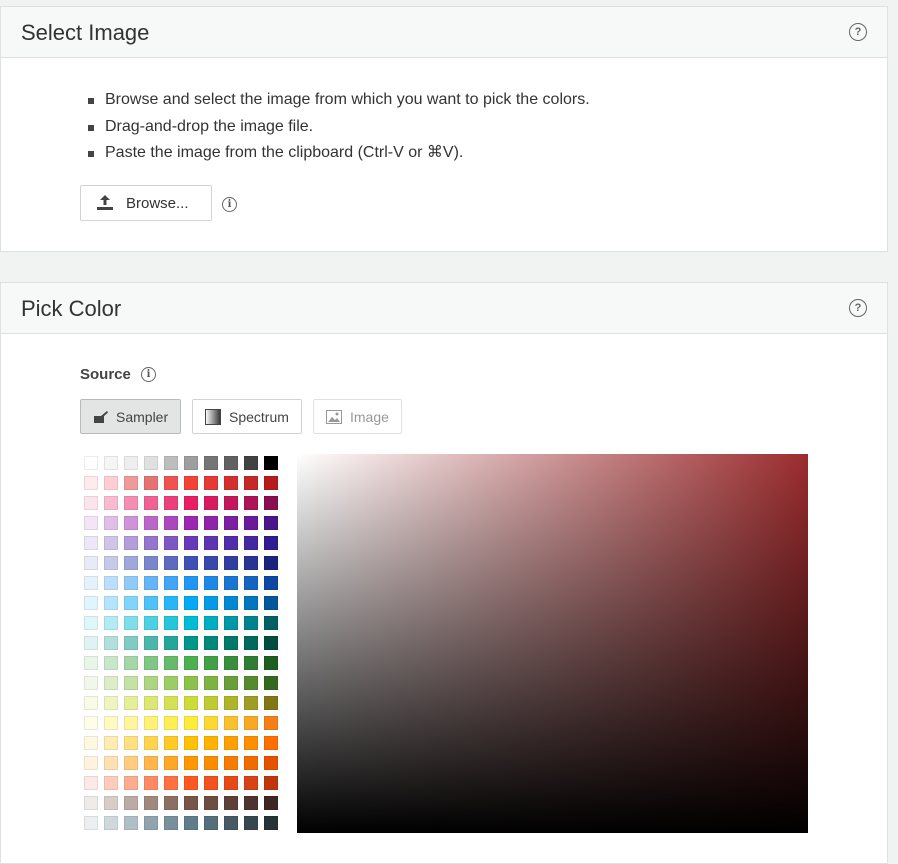 The height and width of the screenshot is (864, 898). I want to click on question-circle-icon: ?, so click(858, 308).